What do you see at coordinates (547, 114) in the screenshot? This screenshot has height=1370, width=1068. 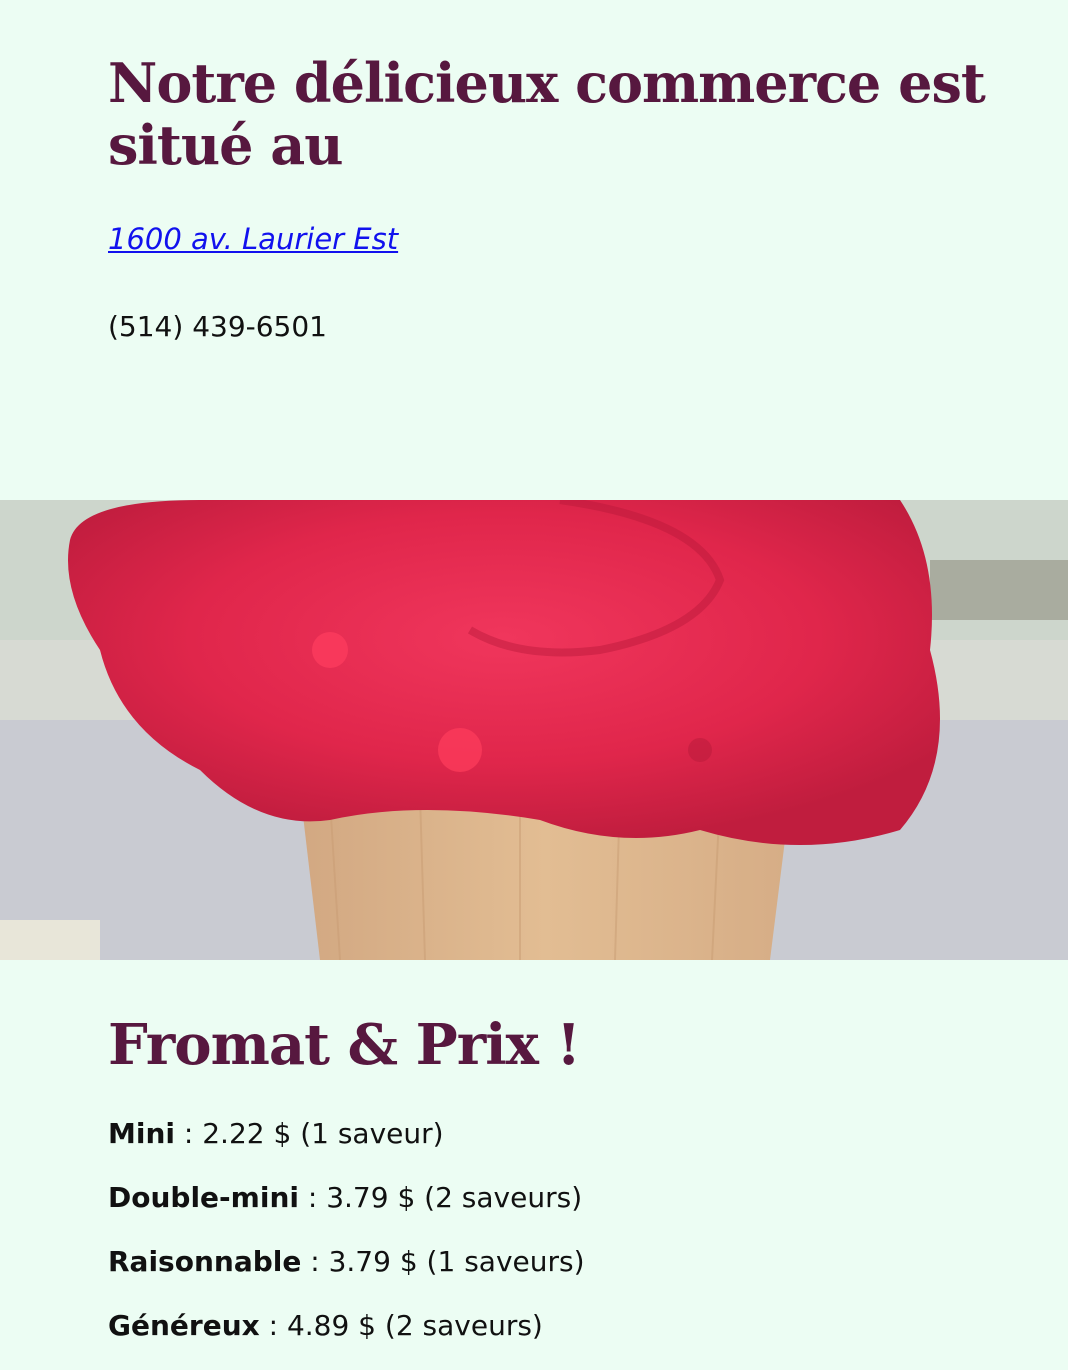 I see `location-heading: Notre délicieux commerce est situé au` at bounding box center [547, 114].